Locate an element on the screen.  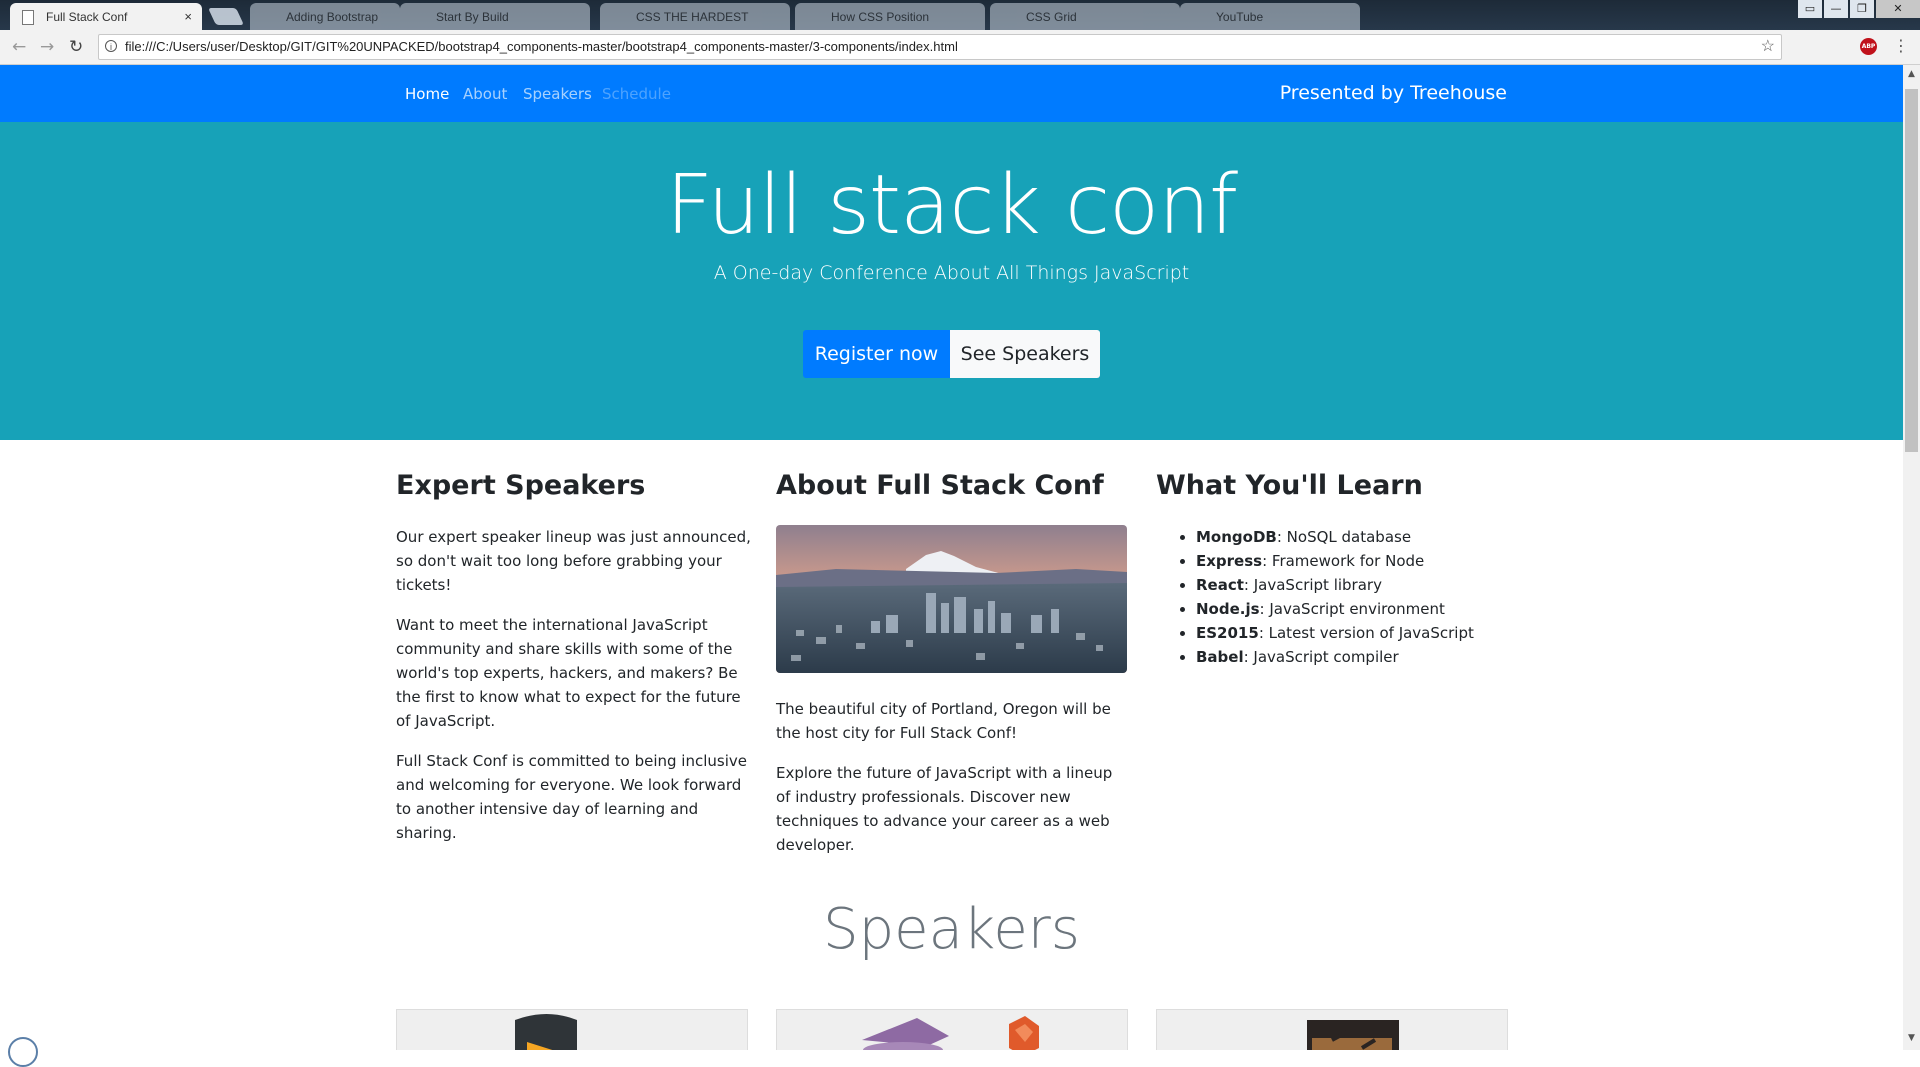
about-heading: About Full Stack Conf is located at coordinates (940, 485).